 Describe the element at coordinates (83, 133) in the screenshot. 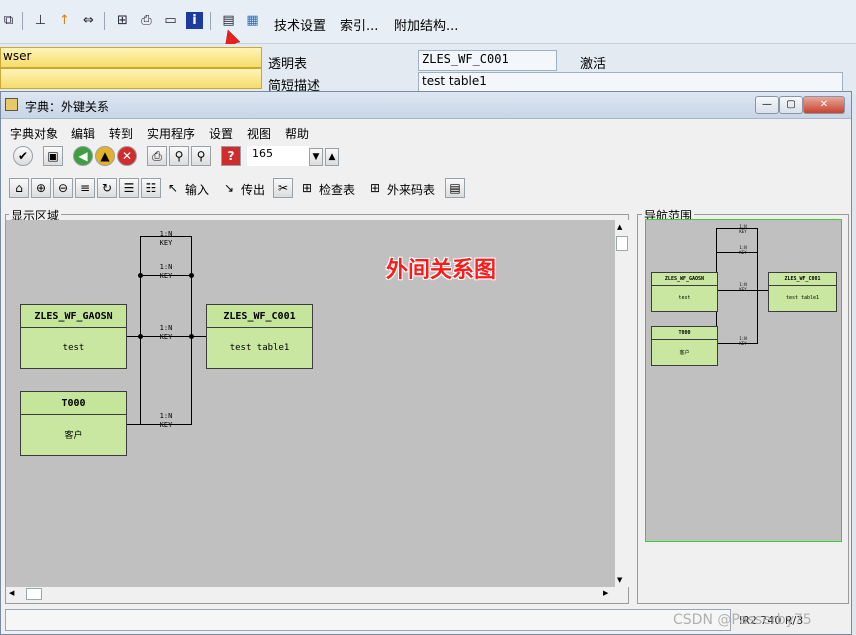

I see `menu-edit: 编辑` at that location.